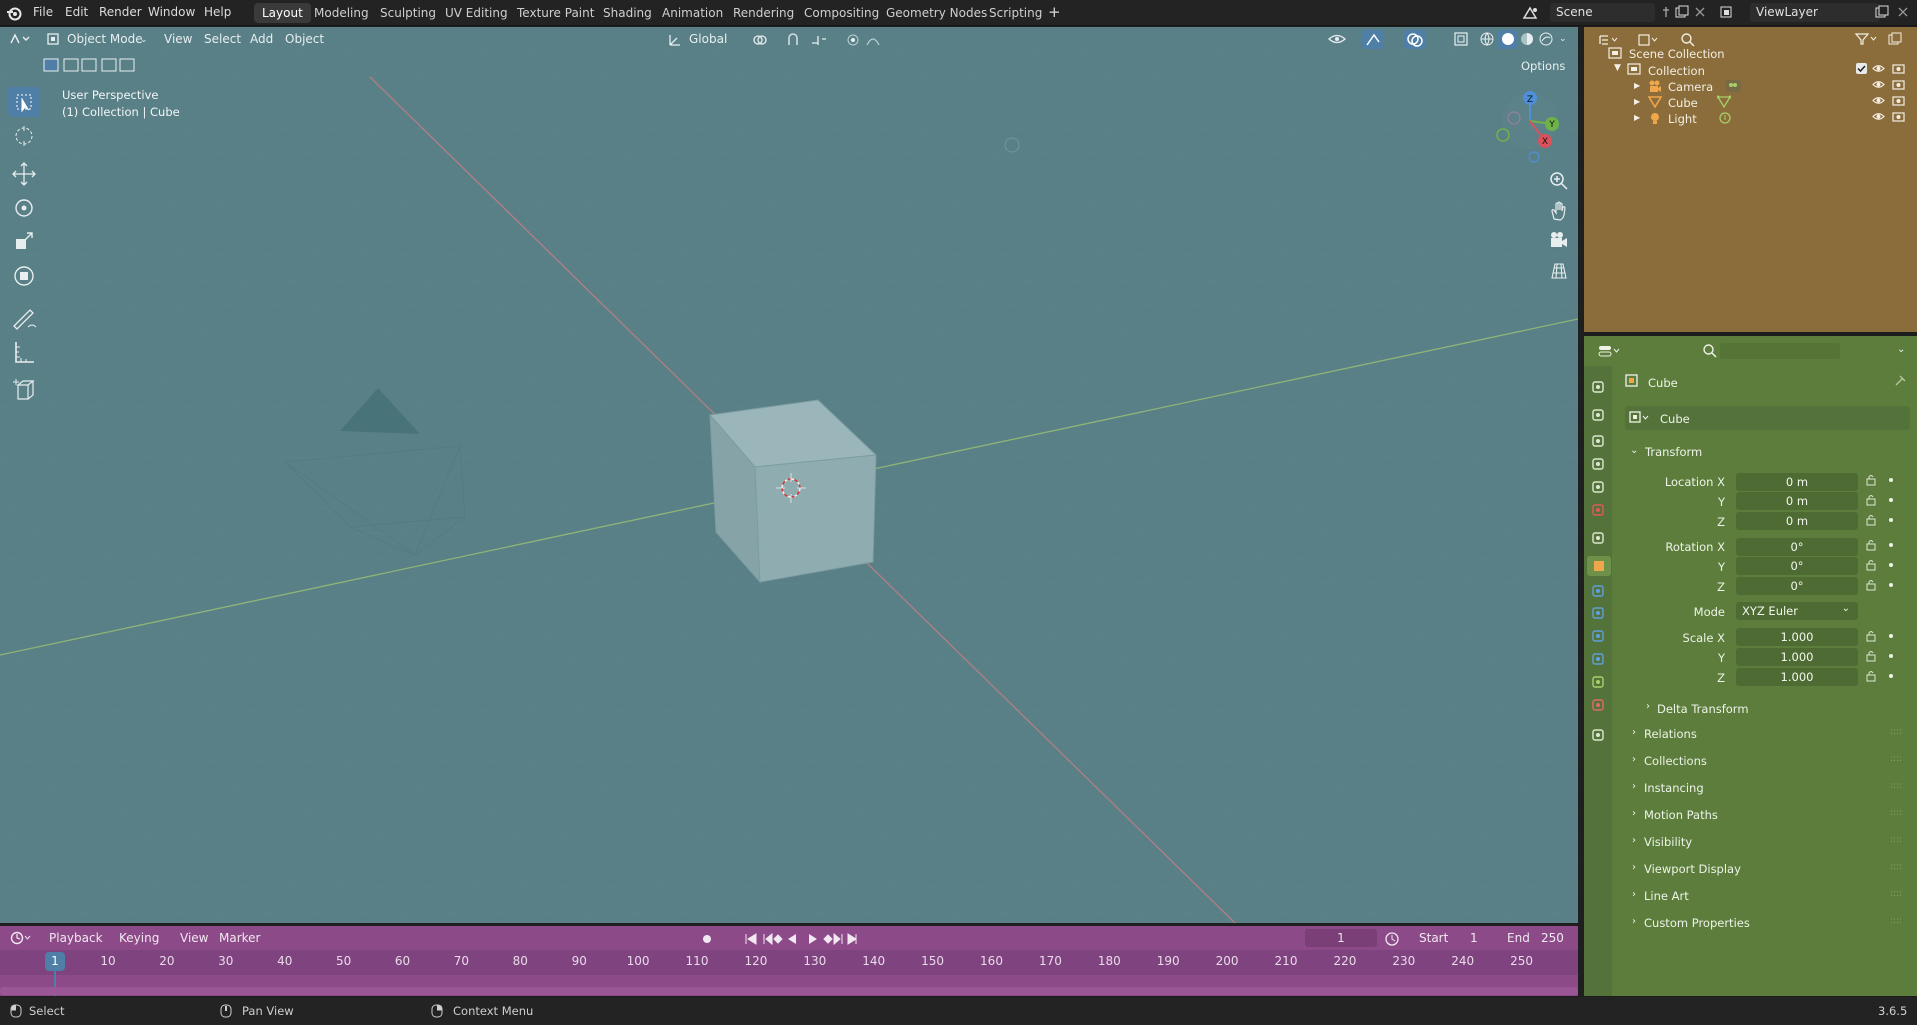  What do you see at coordinates (1337, 39) in the screenshot?
I see `visibility-toggle-icon` at bounding box center [1337, 39].